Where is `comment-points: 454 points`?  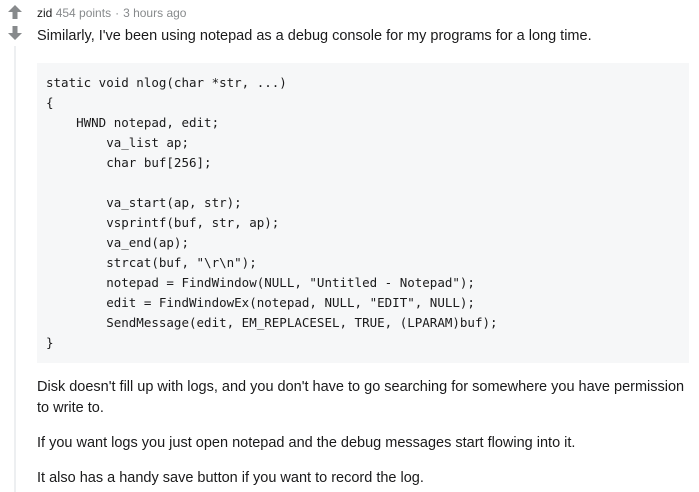 comment-points: 454 points is located at coordinates (83, 13).